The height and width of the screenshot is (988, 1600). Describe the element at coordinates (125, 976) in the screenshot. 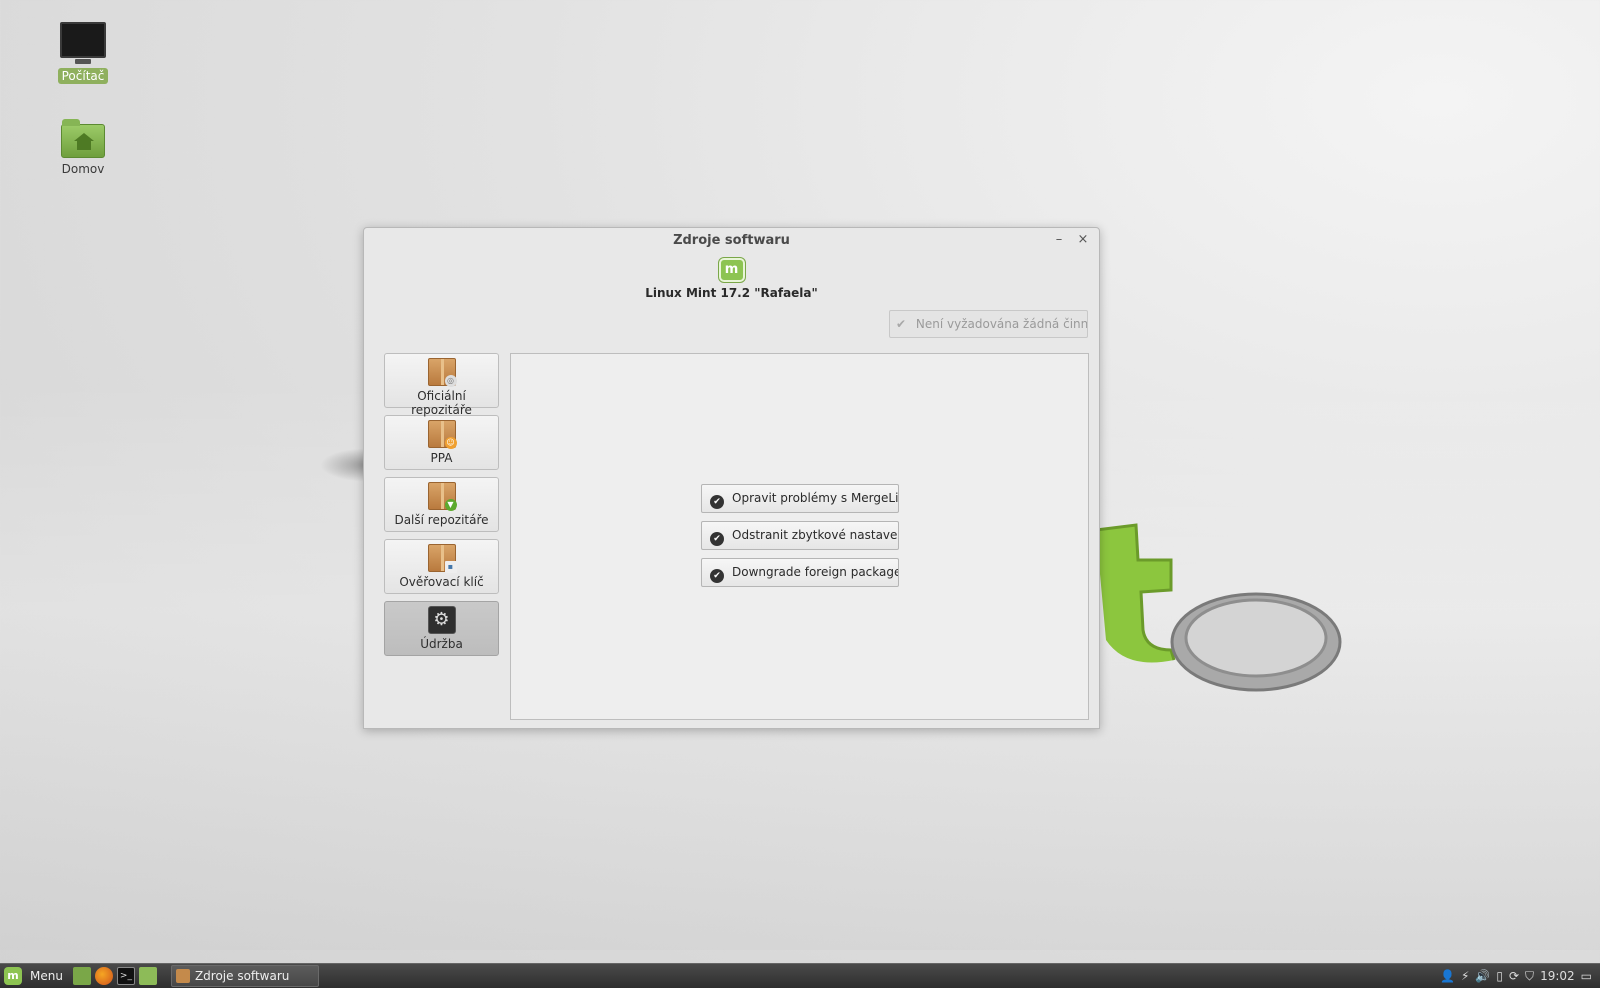

I see `terminal-icon: >_` at that location.